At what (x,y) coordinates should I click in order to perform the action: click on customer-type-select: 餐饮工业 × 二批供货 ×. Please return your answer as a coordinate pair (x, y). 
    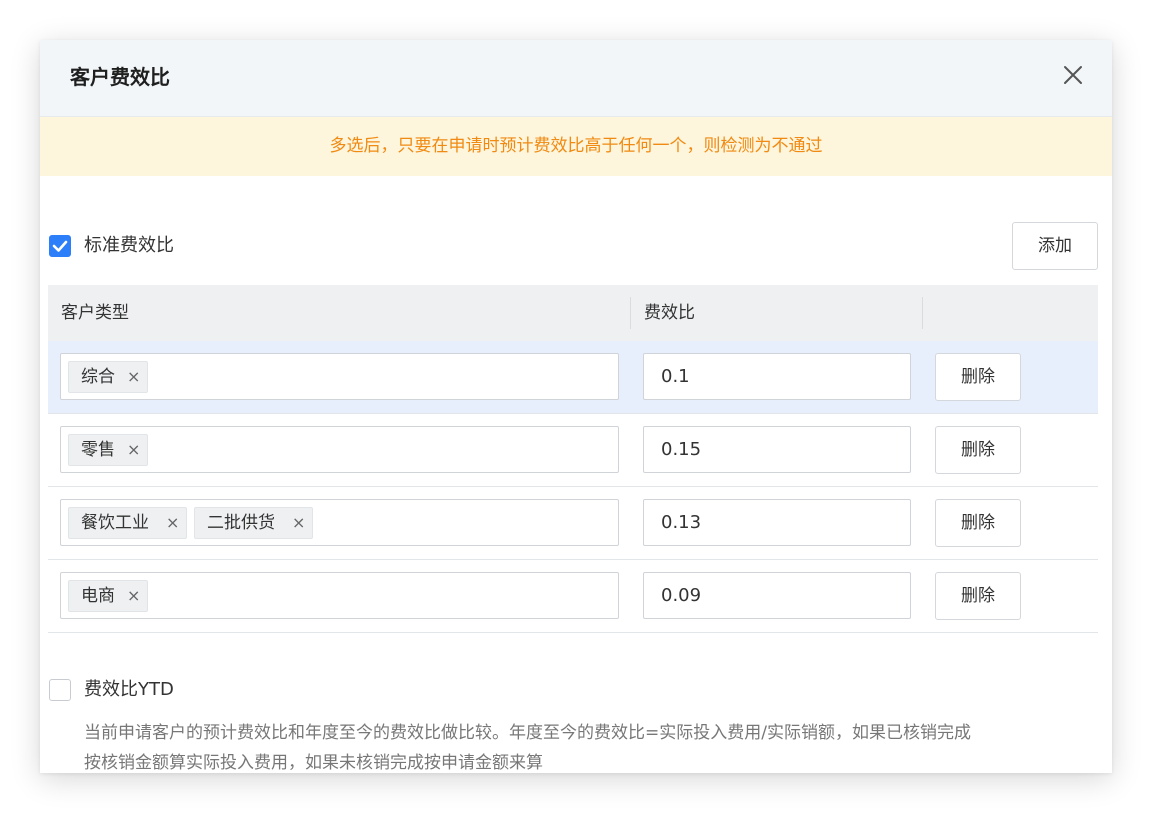
    Looking at the image, I should click on (339, 522).